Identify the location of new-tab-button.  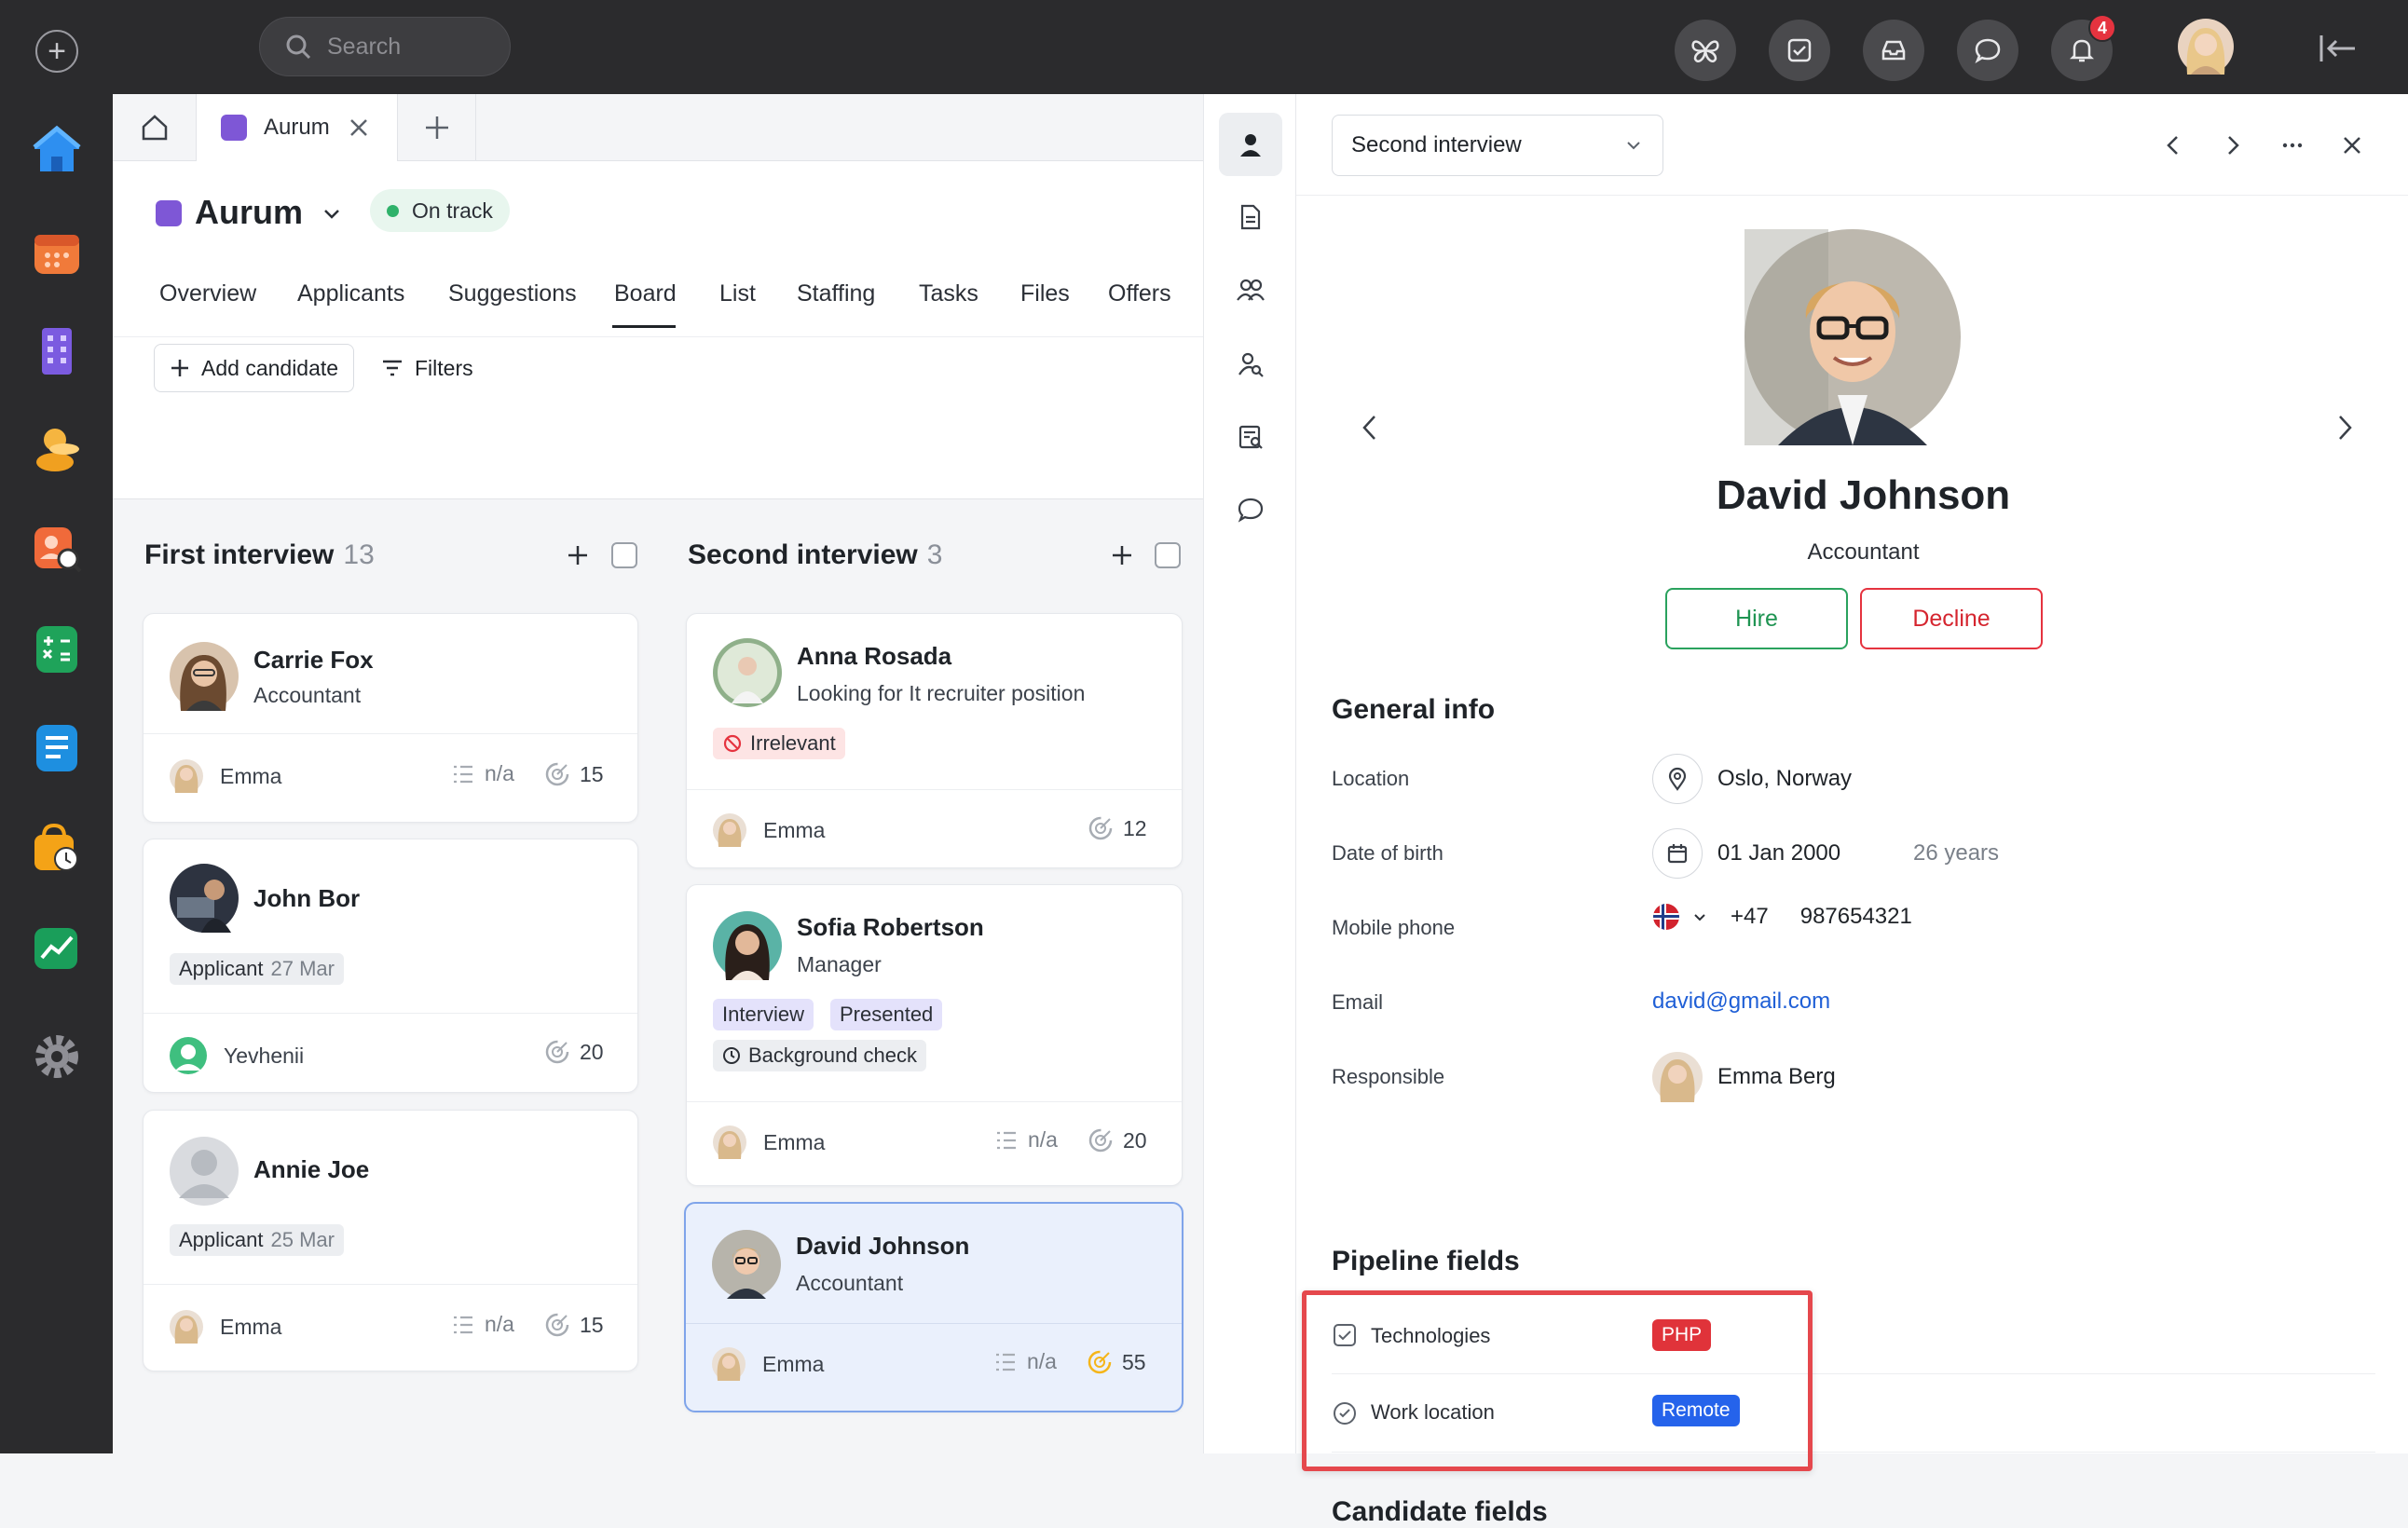
(437, 127).